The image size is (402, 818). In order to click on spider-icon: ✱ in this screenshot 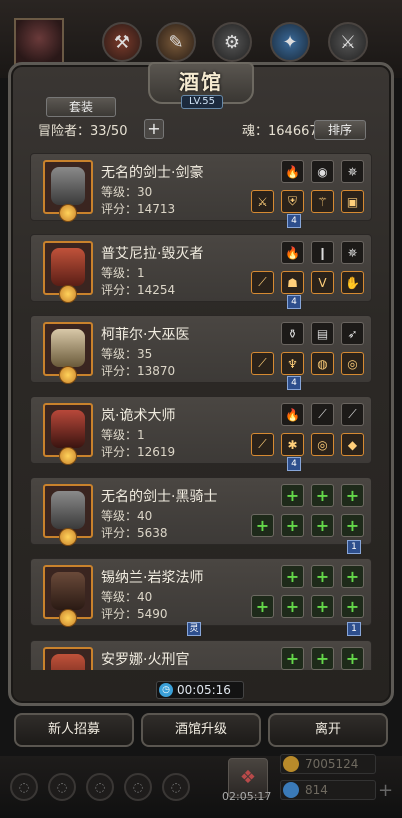, I will do `click(292, 444)`.